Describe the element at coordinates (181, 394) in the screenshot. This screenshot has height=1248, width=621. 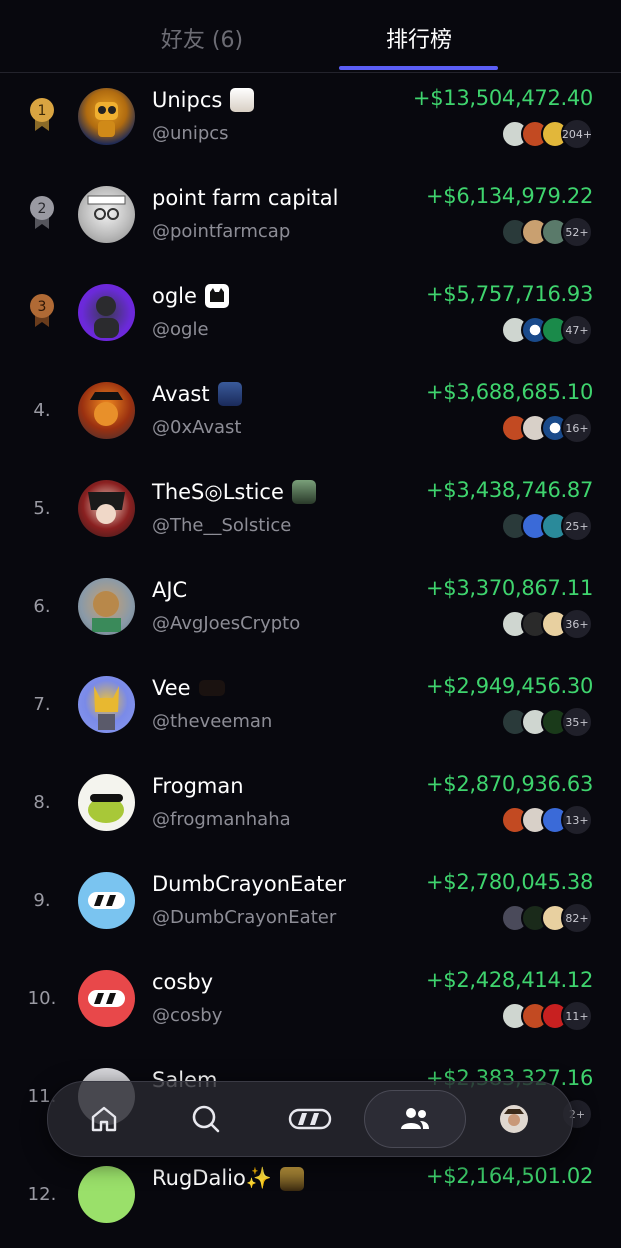
I see `user-name: Avast` at that location.